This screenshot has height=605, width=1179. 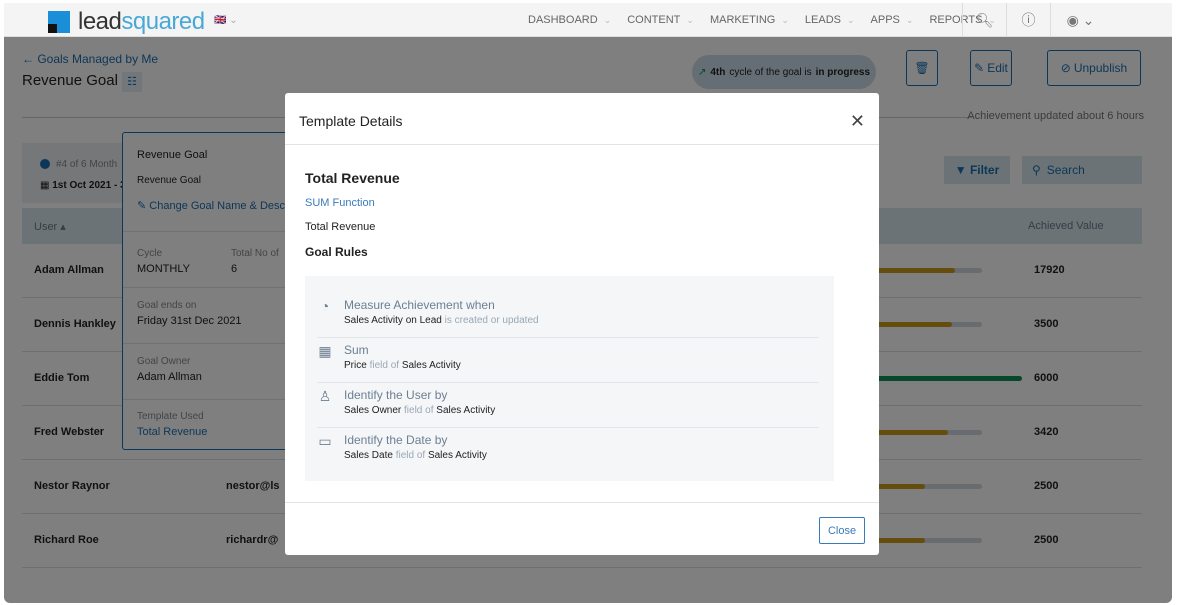 I want to click on menu-label: LEADS, so click(x=822, y=20).